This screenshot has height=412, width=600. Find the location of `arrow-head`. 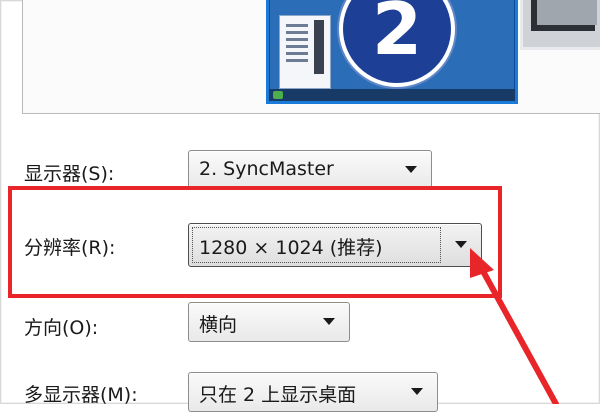

arrow-head is located at coordinates (482, 263).